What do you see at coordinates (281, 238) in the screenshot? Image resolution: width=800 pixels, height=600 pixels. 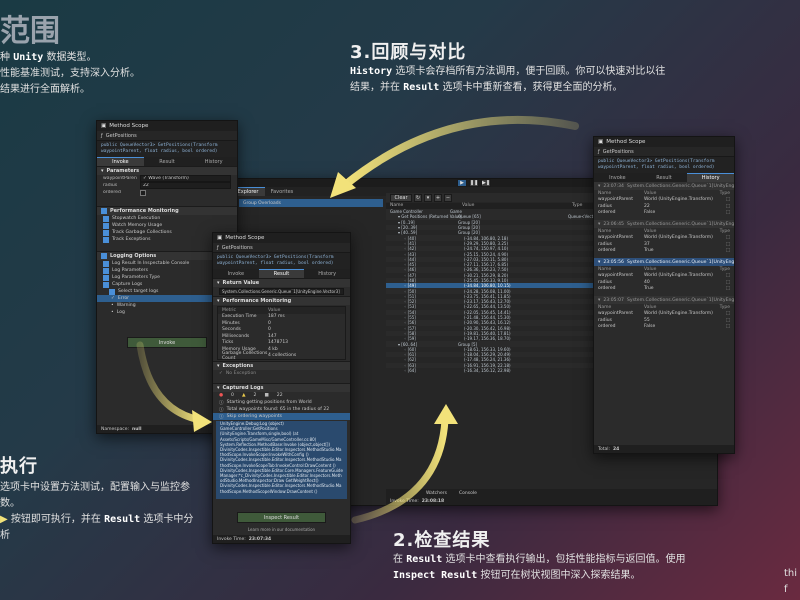 I see `result-window-titlebar: ▣ Method Scope` at bounding box center [281, 238].